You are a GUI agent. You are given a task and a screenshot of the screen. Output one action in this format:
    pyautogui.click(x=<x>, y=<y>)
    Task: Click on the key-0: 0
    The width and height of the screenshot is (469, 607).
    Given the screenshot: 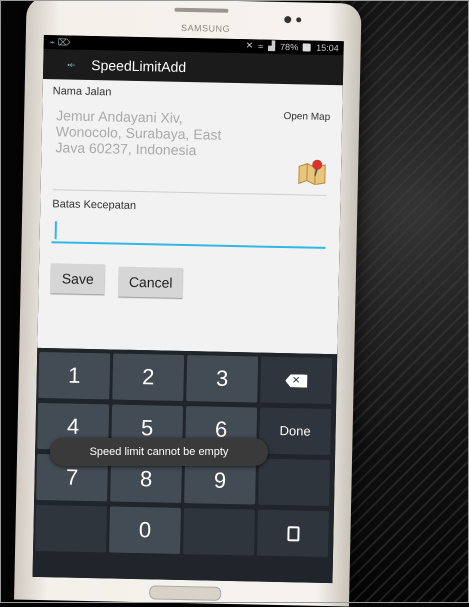 What is the action you would take?
    pyautogui.click(x=145, y=530)
    